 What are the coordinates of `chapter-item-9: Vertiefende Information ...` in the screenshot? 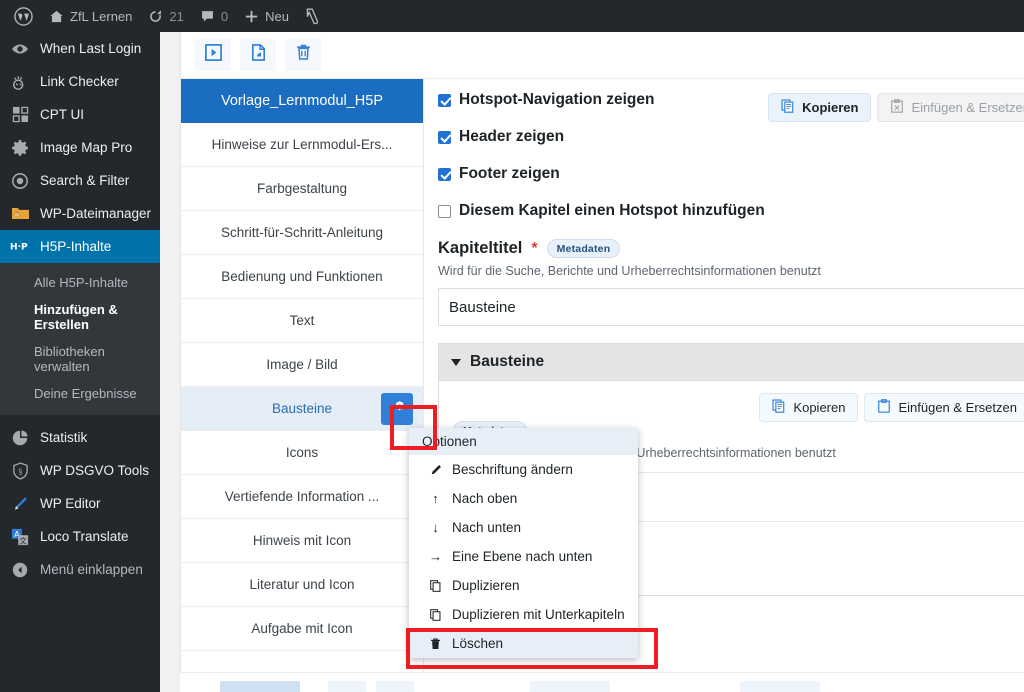 It's located at (302, 497).